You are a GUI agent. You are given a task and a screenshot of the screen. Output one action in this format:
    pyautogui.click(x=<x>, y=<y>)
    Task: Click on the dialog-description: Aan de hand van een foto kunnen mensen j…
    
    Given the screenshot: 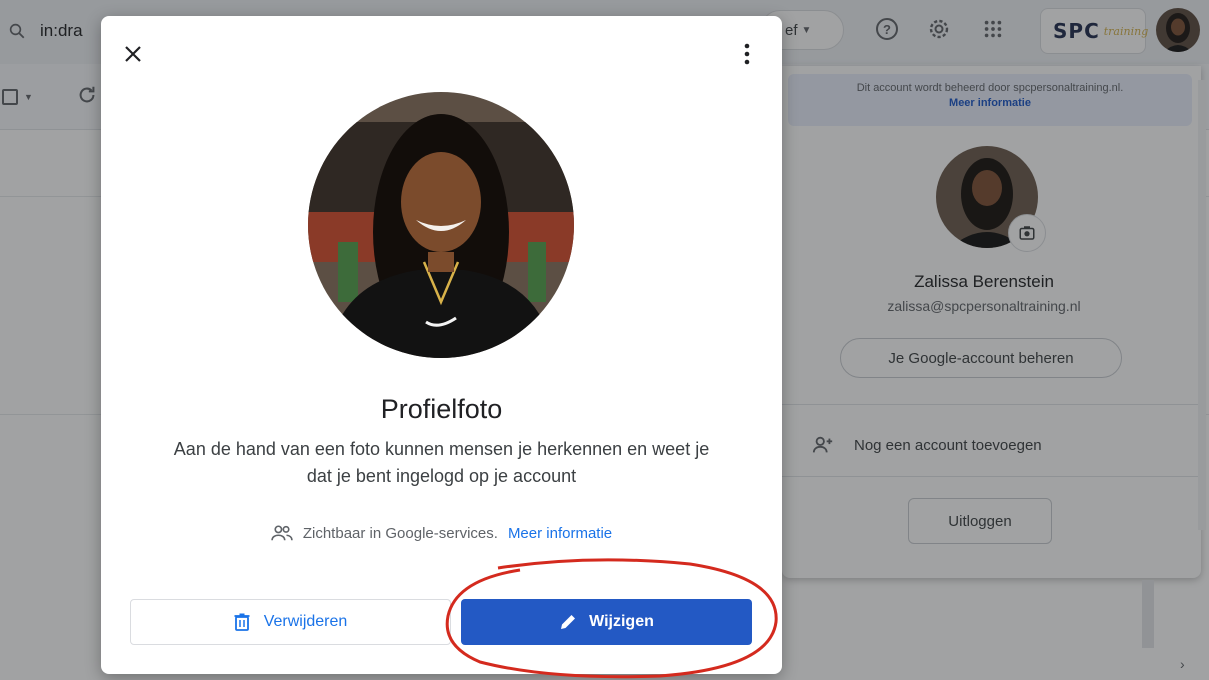 What is the action you would take?
    pyautogui.click(x=441, y=462)
    